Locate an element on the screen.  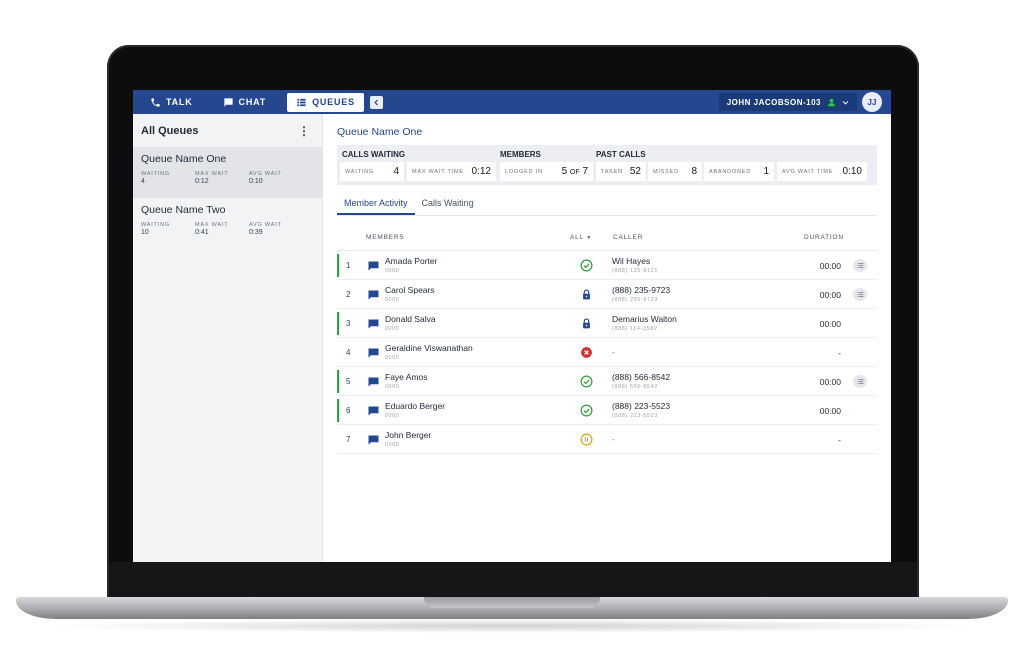
queue-stat-avg-wait: AVG WAIT 0:10 is located at coordinates (265, 178).